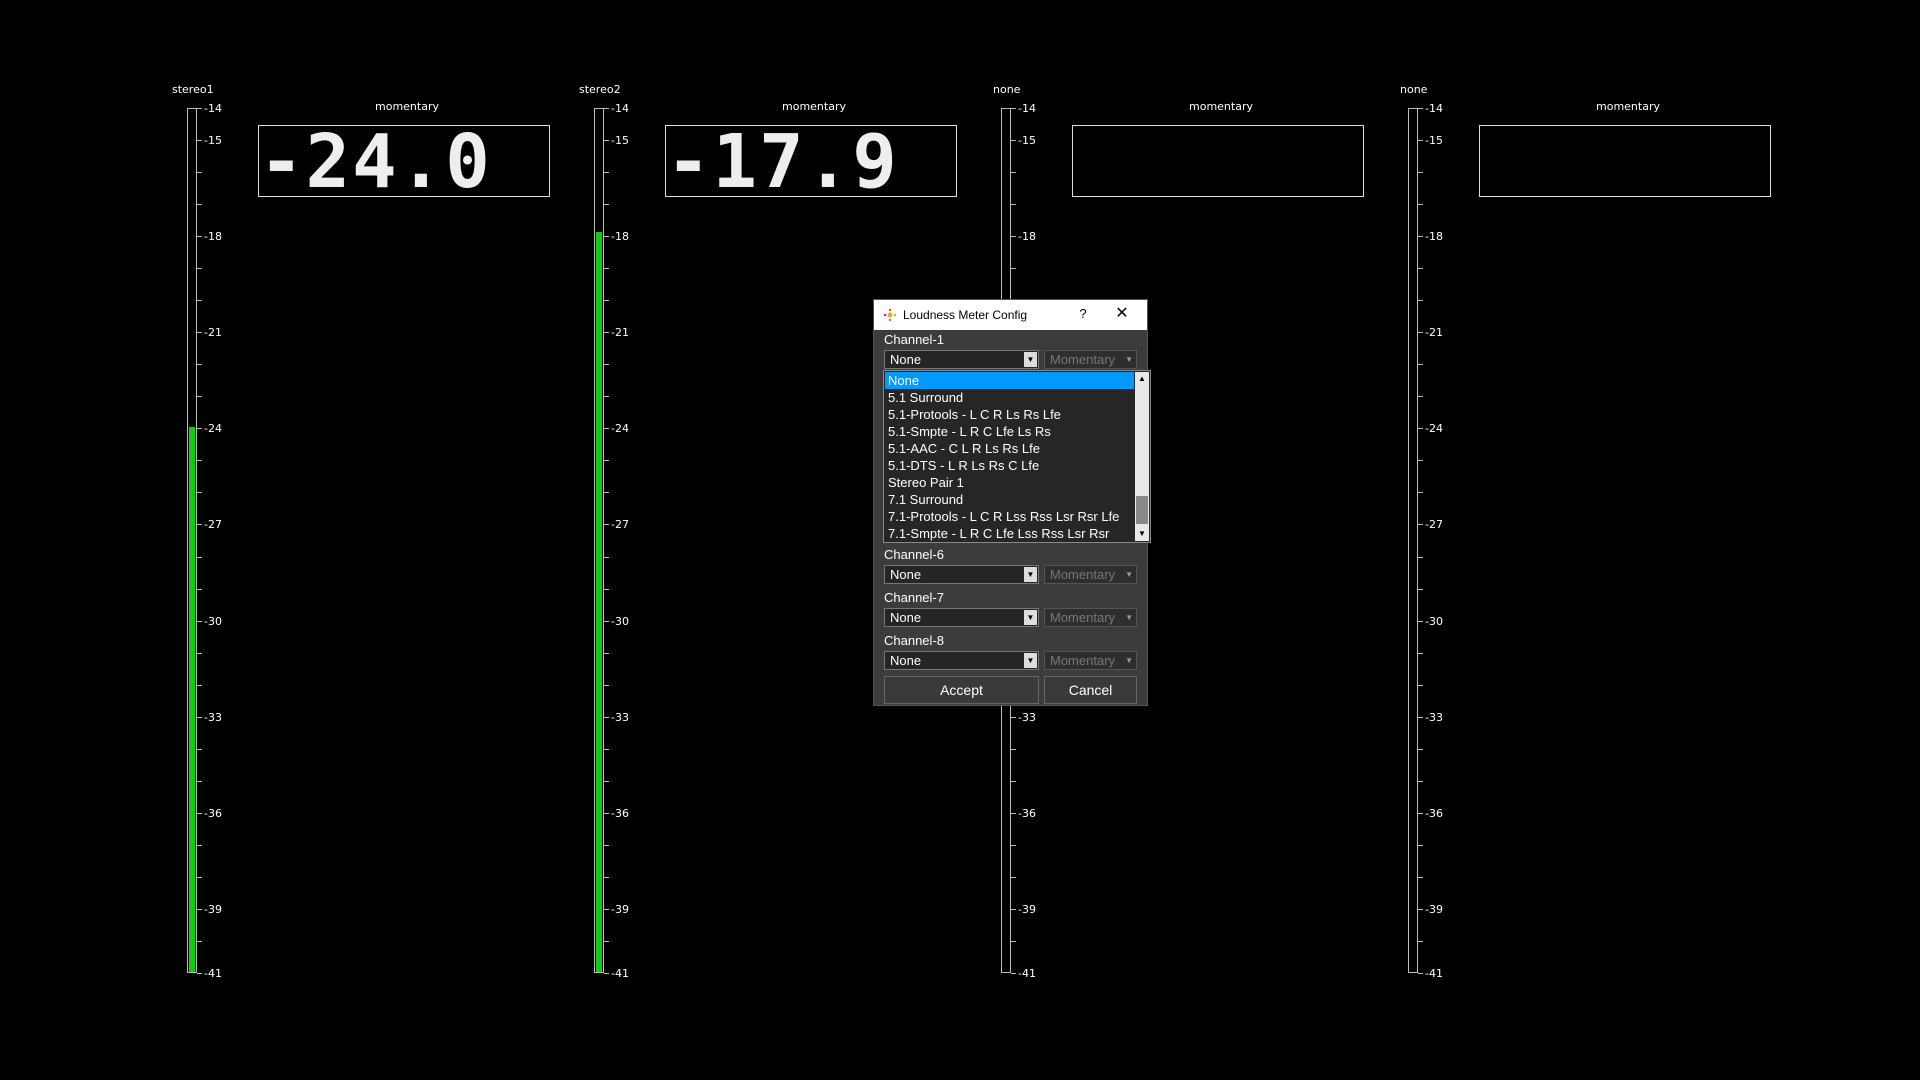  Describe the element at coordinates (1142, 510) in the screenshot. I see `scrollbar-thumb` at that location.